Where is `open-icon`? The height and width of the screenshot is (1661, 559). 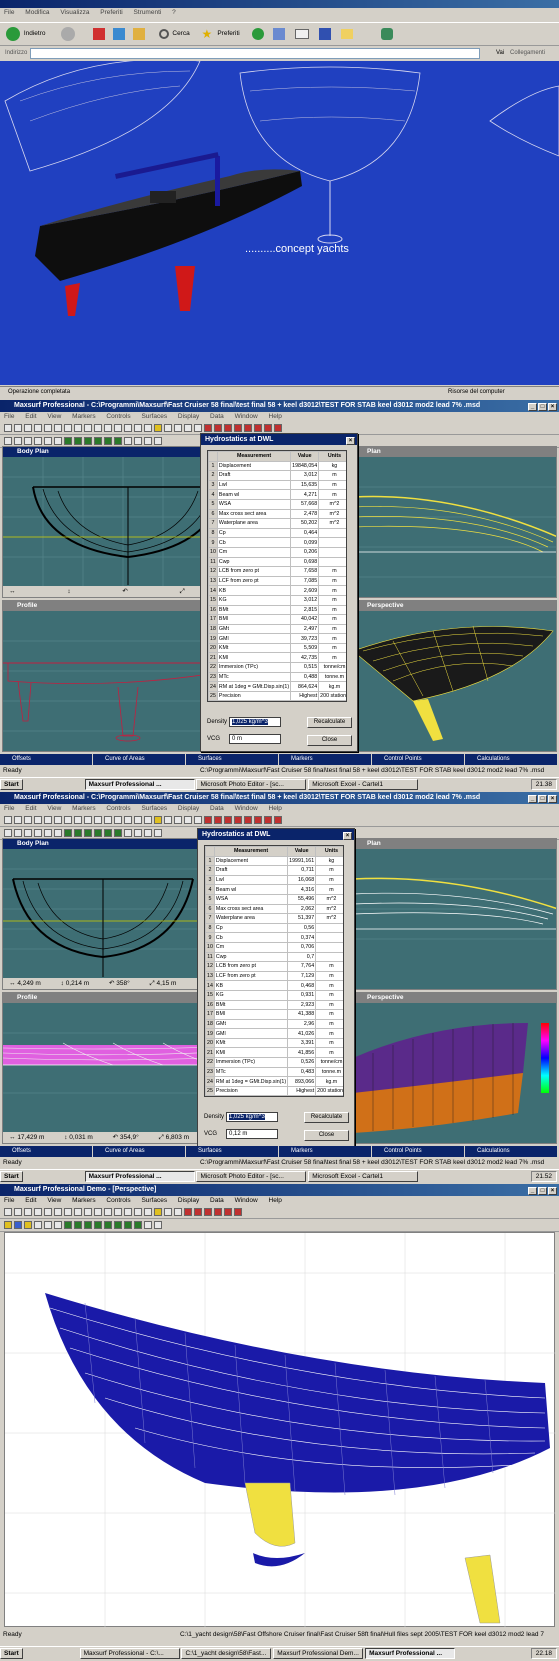
open-icon is located at coordinates (18, 1212).